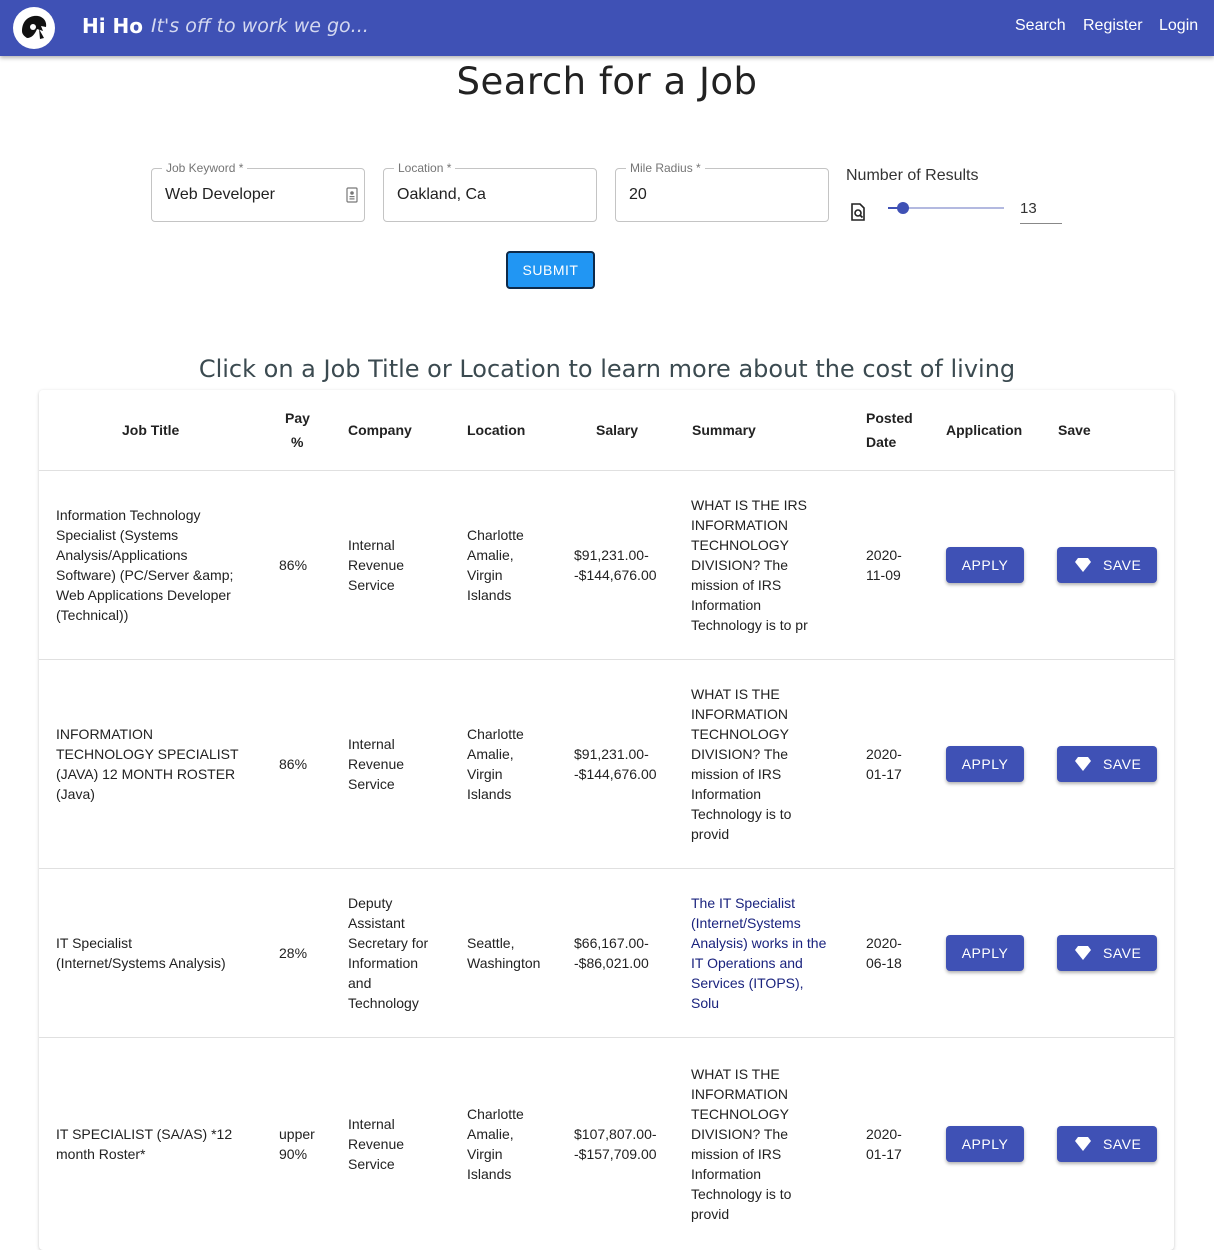 This screenshot has height=1250, width=1214. I want to click on location-cell-line: Washington, so click(504, 962).